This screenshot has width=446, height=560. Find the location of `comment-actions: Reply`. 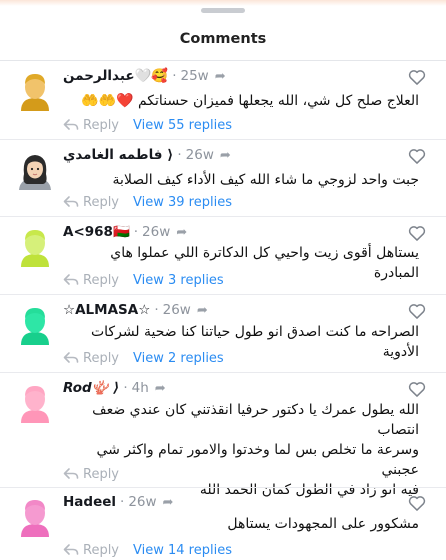

comment-actions: Reply is located at coordinates (98, 474).